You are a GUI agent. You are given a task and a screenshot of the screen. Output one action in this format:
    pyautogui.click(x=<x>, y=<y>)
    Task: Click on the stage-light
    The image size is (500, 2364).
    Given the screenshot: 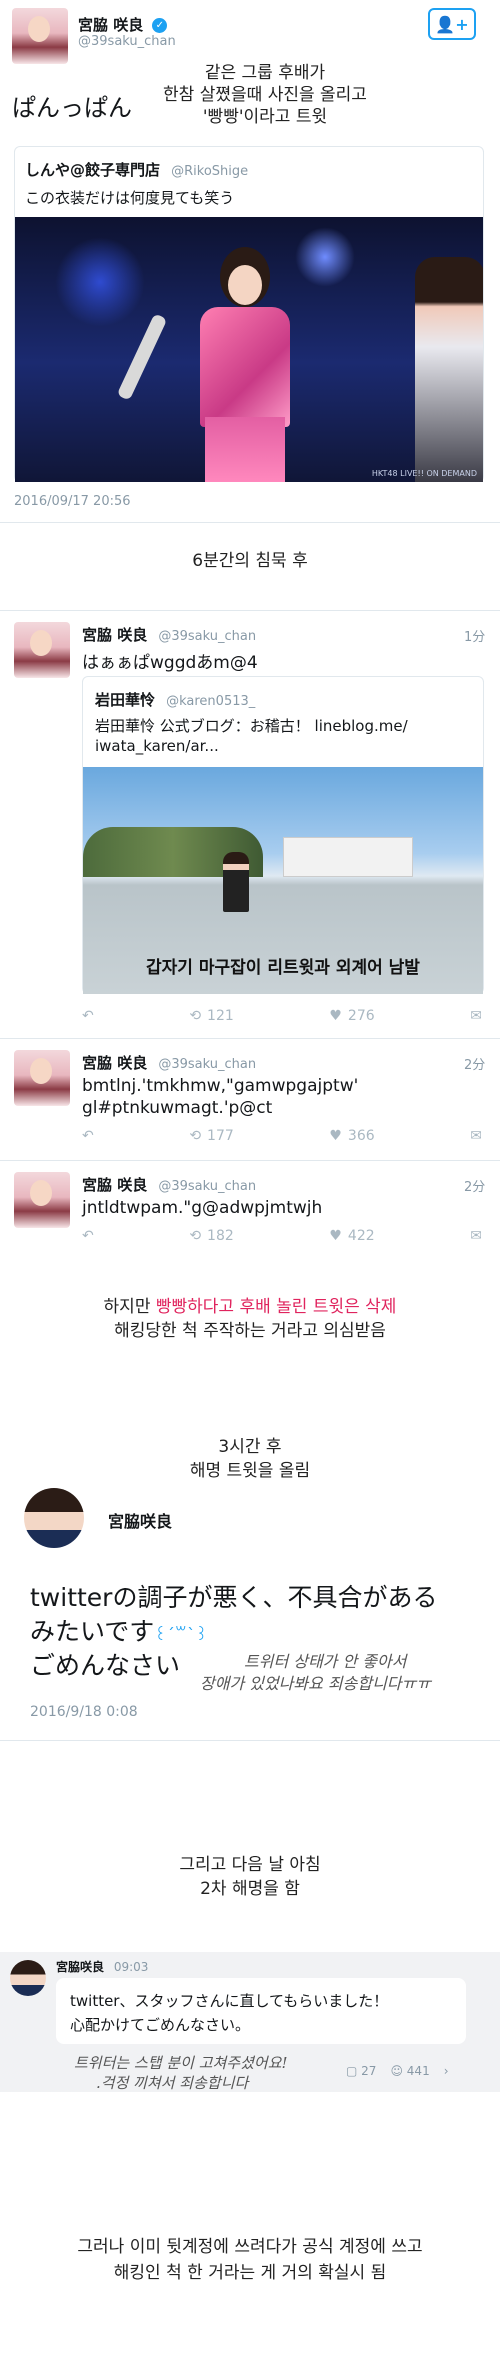 What is the action you would take?
    pyautogui.click(x=100, y=282)
    